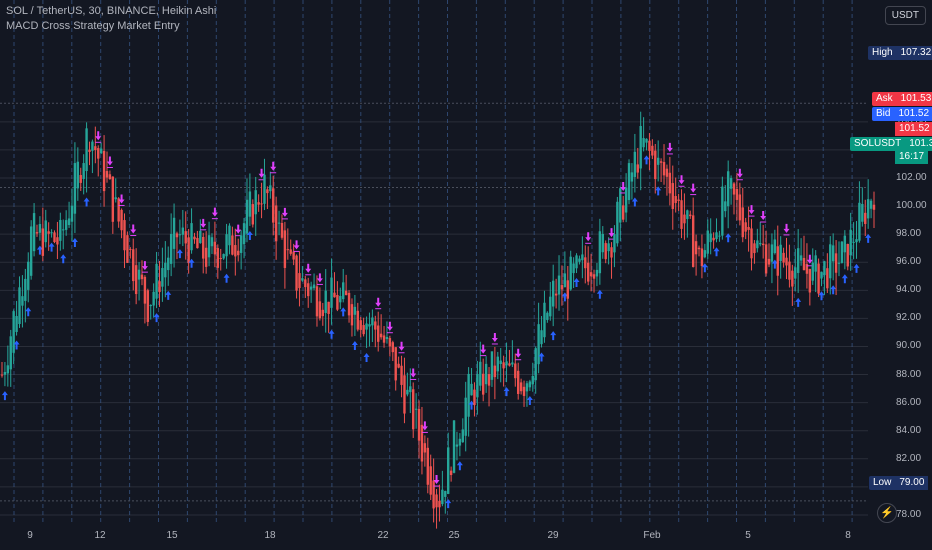 The image size is (932, 550). What do you see at coordinates (899, 483) in the screenshot?
I see `low-tag: Low 79.00` at bounding box center [899, 483].